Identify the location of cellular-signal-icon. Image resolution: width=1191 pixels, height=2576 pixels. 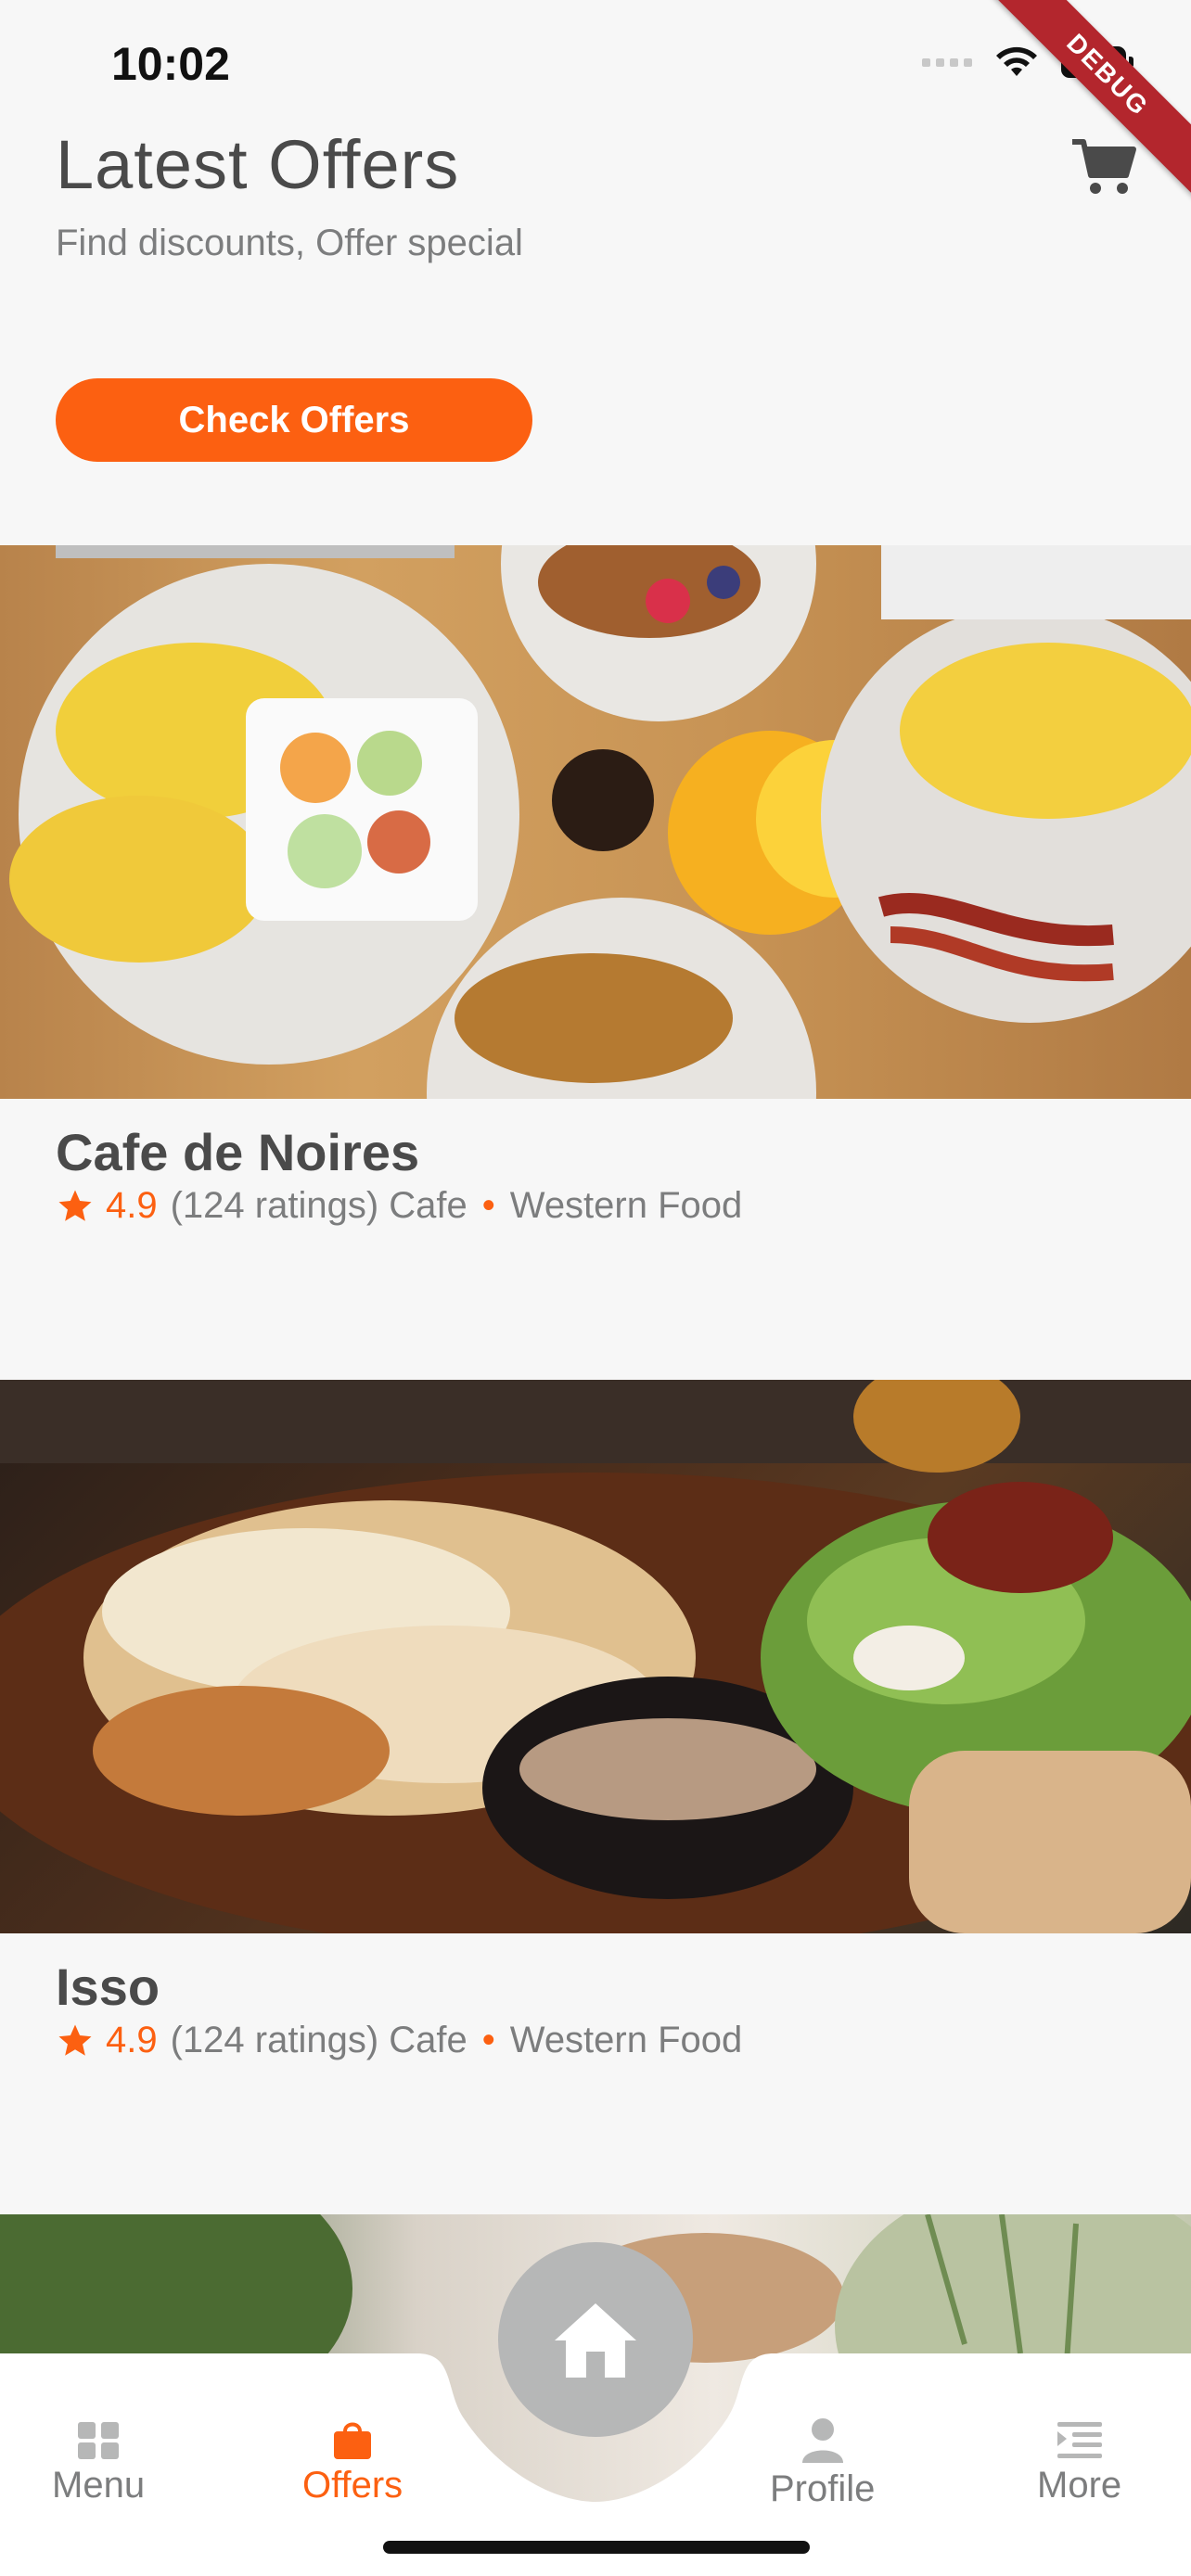
(947, 62).